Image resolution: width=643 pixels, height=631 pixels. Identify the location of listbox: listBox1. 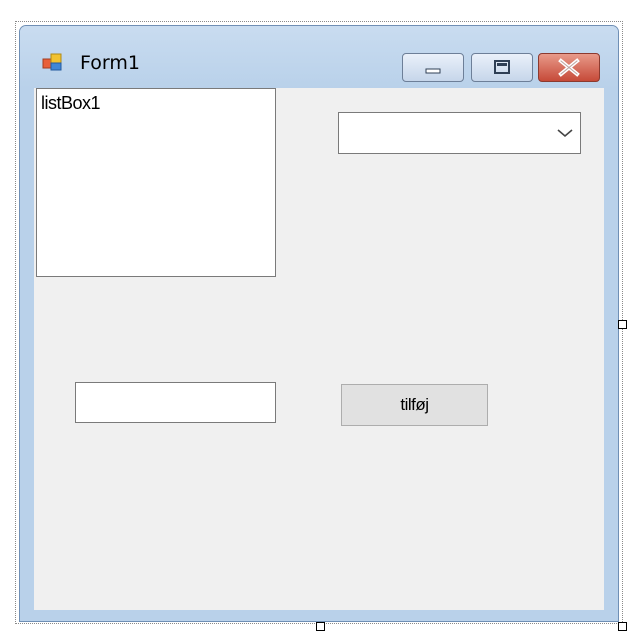
(156, 182).